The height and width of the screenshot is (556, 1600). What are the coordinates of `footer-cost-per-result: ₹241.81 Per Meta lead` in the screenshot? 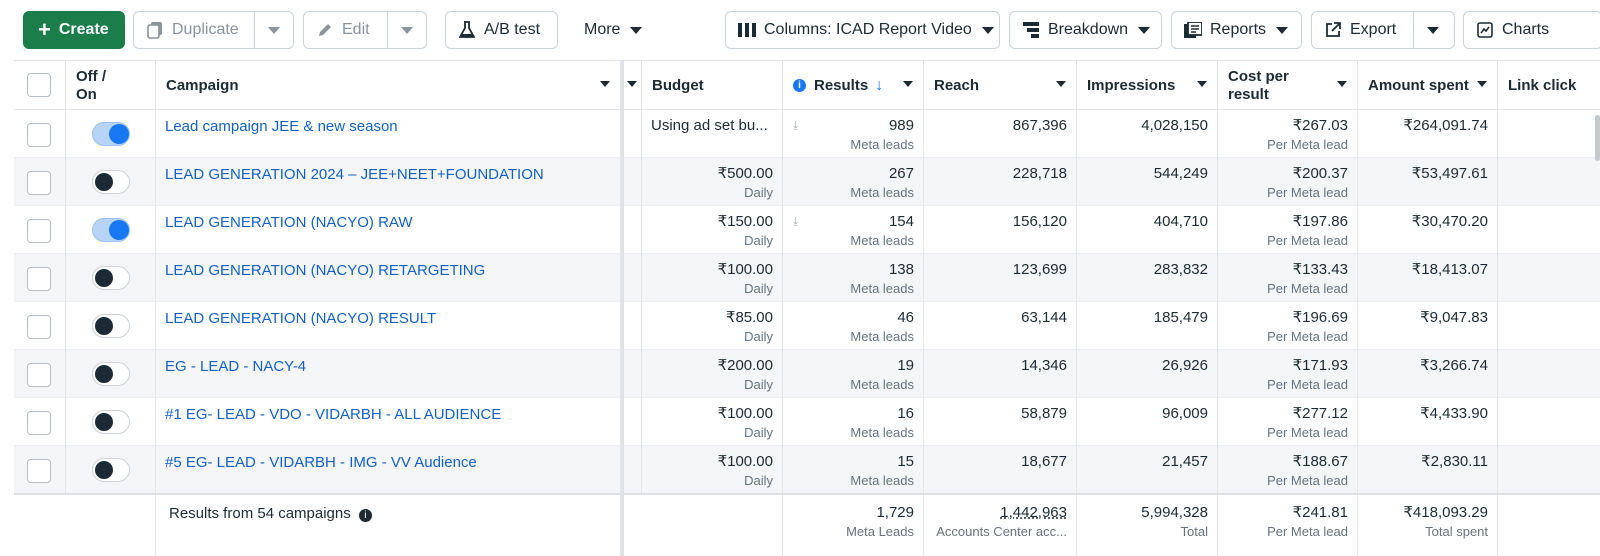 It's located at (1288, 525).